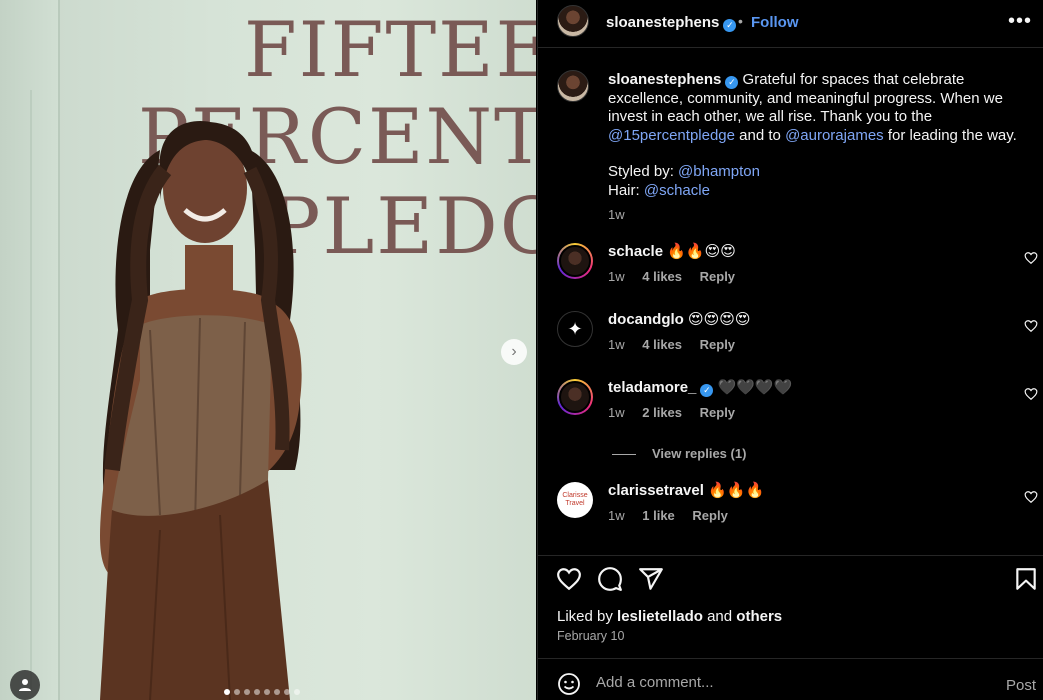 The image size is (1043, 700). I want to click on liked-by-user: leslietellado, so click(660, 616).